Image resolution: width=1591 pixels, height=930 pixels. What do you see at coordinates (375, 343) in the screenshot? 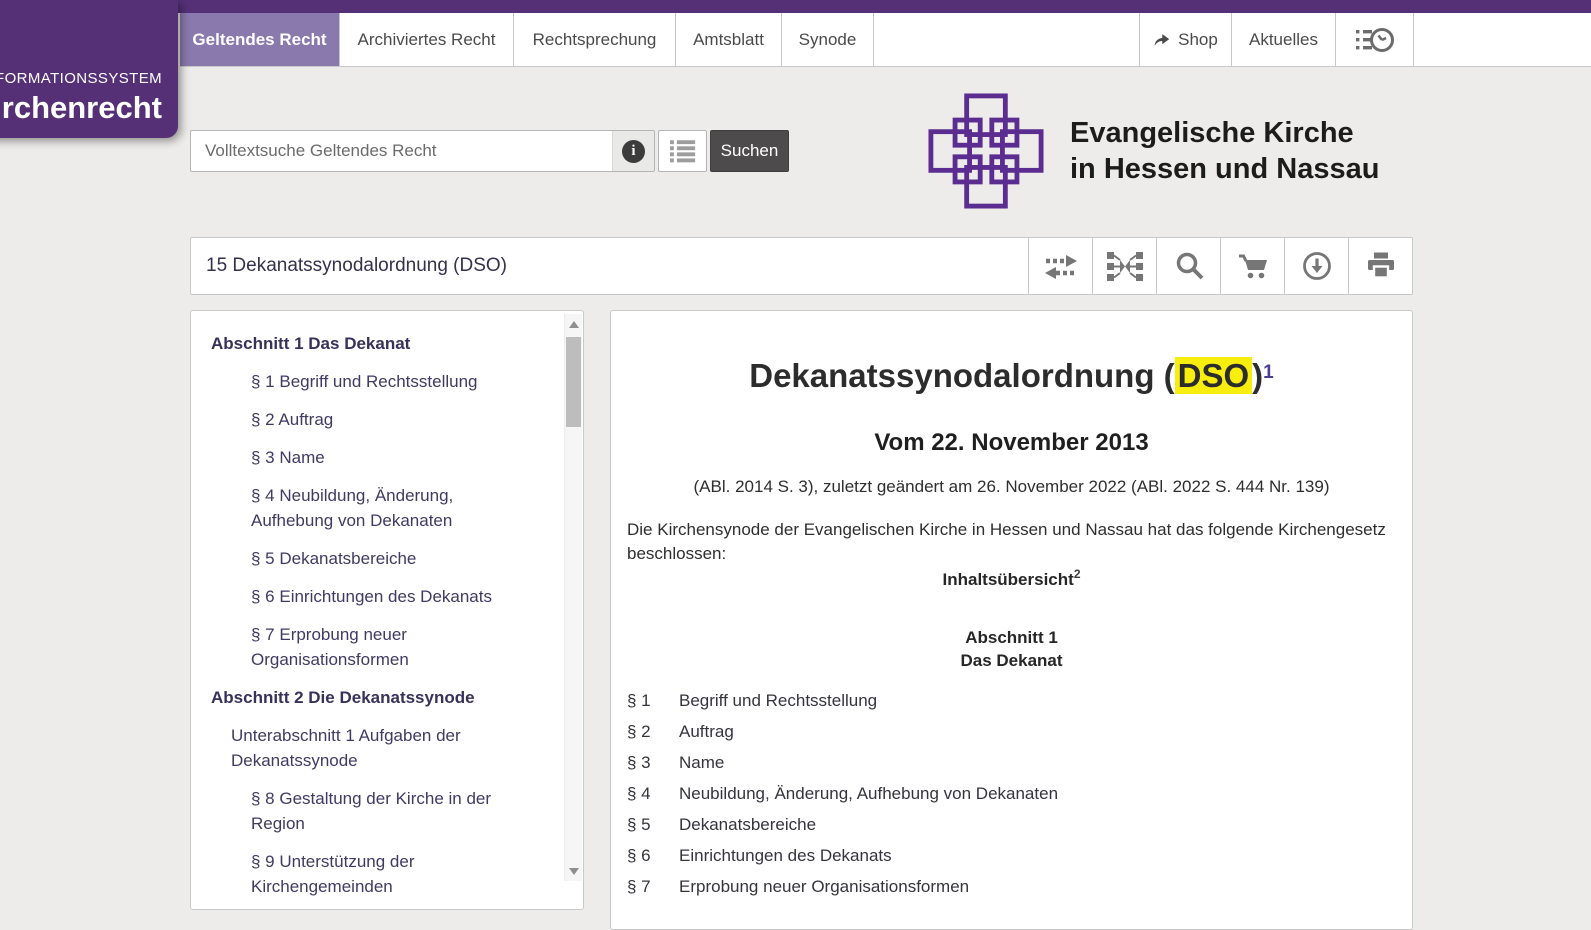
I see `toc-item: Abschnitt 1 Das Dekanat` at bounding box center [375, 343].